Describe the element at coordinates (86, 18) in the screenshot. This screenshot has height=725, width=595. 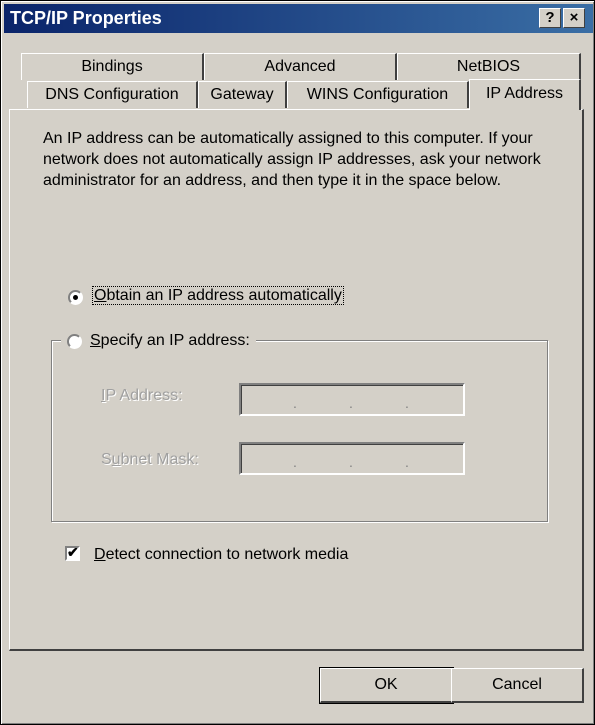
I see `window-title: TCP/IP Properties` at that location.